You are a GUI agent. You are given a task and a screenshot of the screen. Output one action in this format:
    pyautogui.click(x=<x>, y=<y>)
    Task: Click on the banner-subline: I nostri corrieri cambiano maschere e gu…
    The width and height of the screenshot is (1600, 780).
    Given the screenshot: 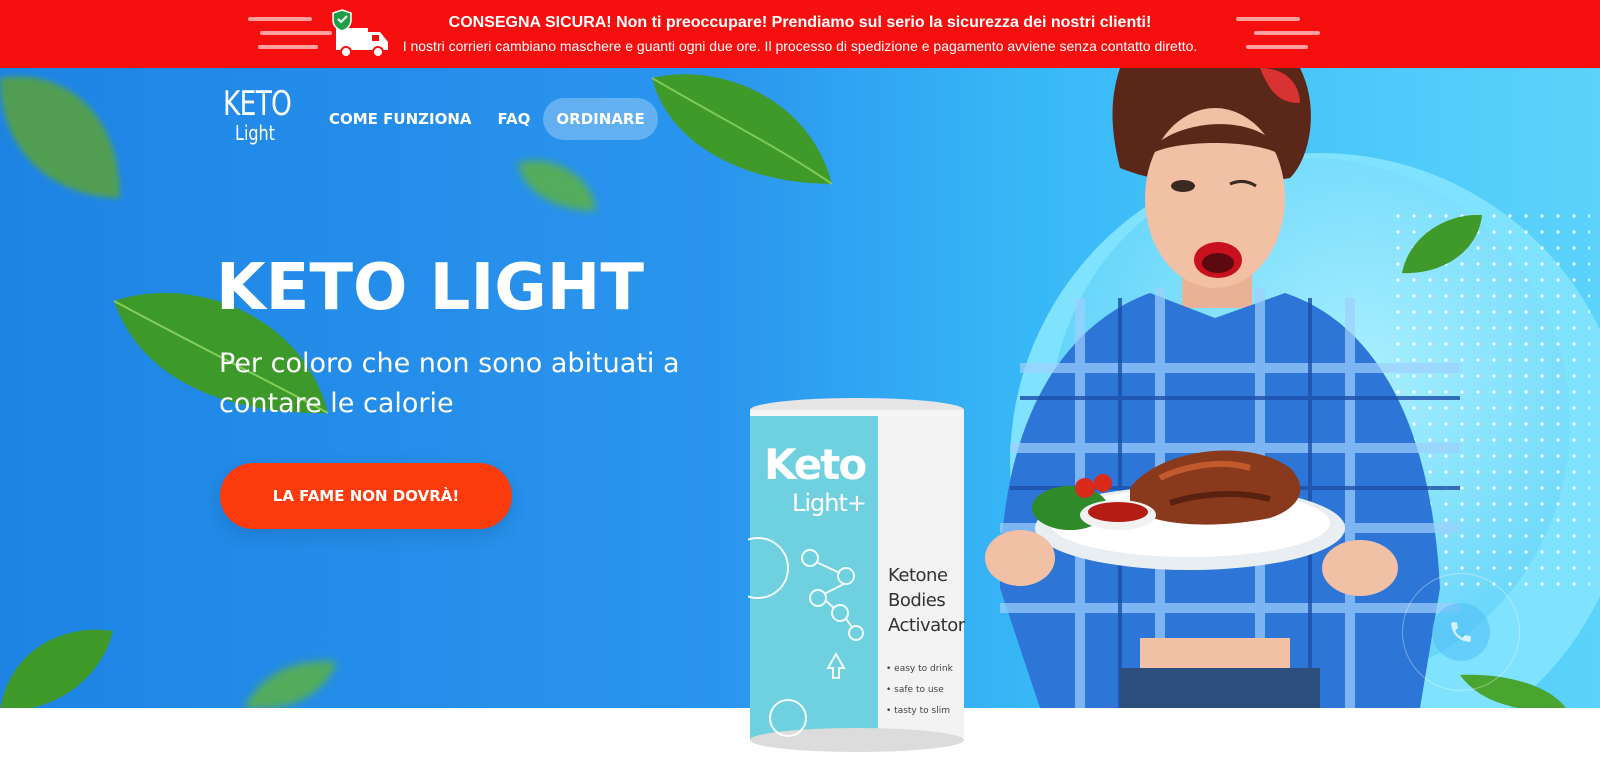 What is the action you would take?
    pyautogui.click(x=800, y=46)
    